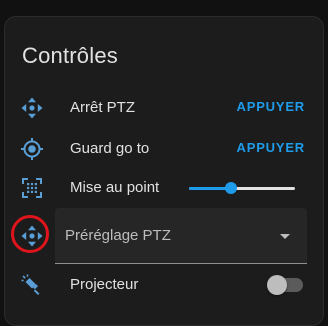  What do you see at coordinates (32, 188) in the screenshot?
I see `focus-frame-icon` at bounding box center [32, 188].